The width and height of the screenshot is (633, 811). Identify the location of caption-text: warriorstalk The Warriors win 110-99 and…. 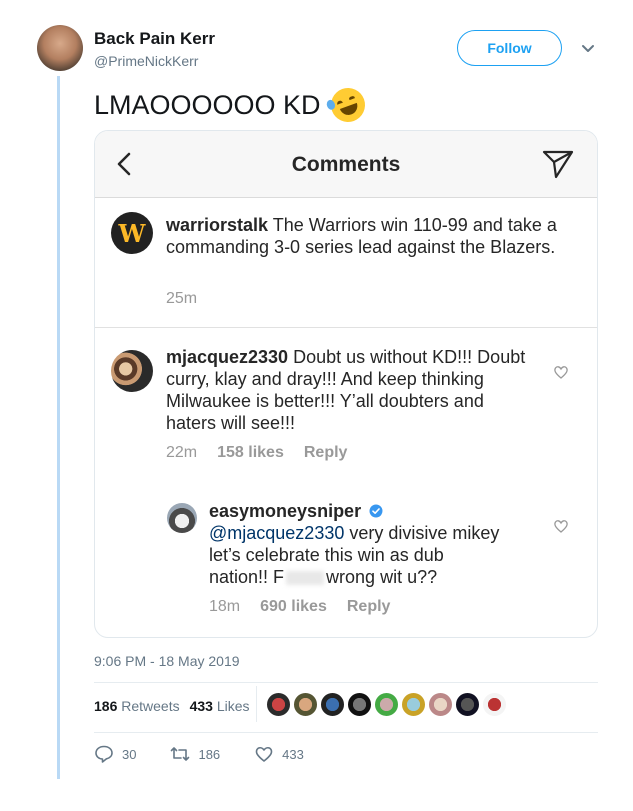
(376, 236).